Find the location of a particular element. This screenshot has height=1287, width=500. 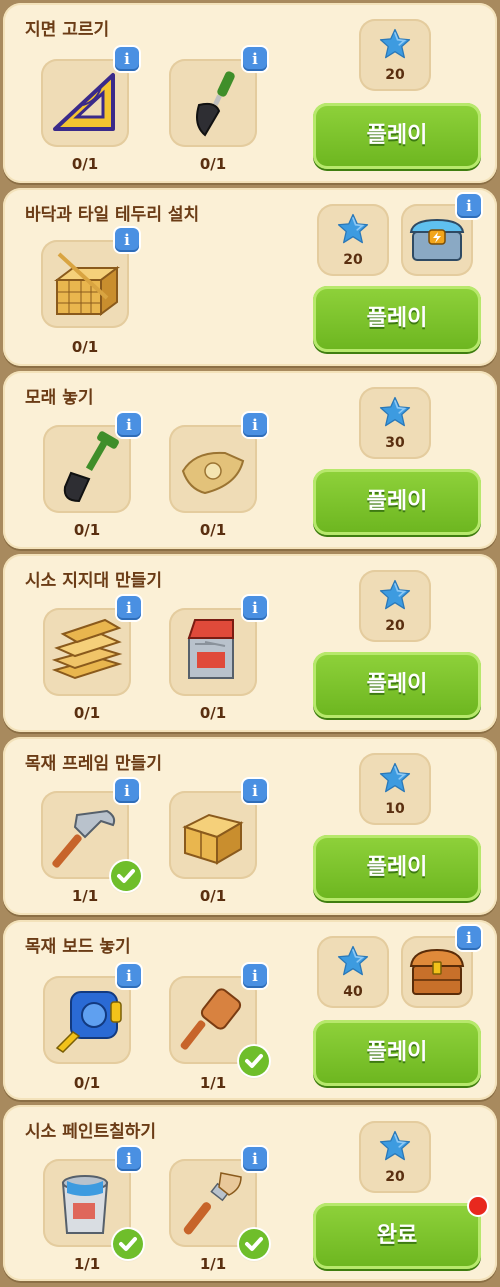

task-title: 모래 놓기 is located at coordinates (59, 398).